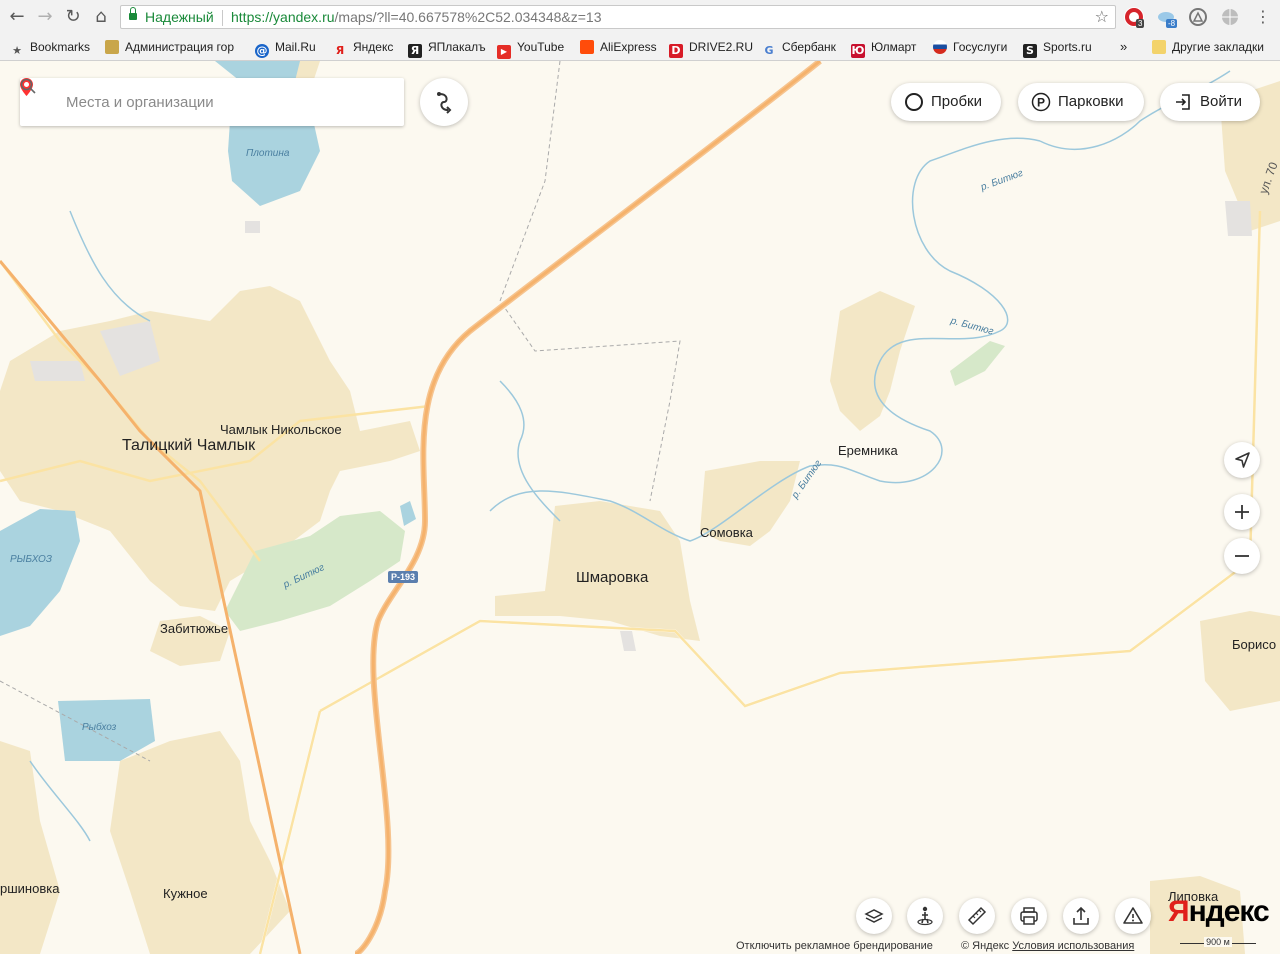  Describe the element at coordinates (285, 48) in the screenshot. I see `bookmark-item: @ Mail.Ru` at that location.